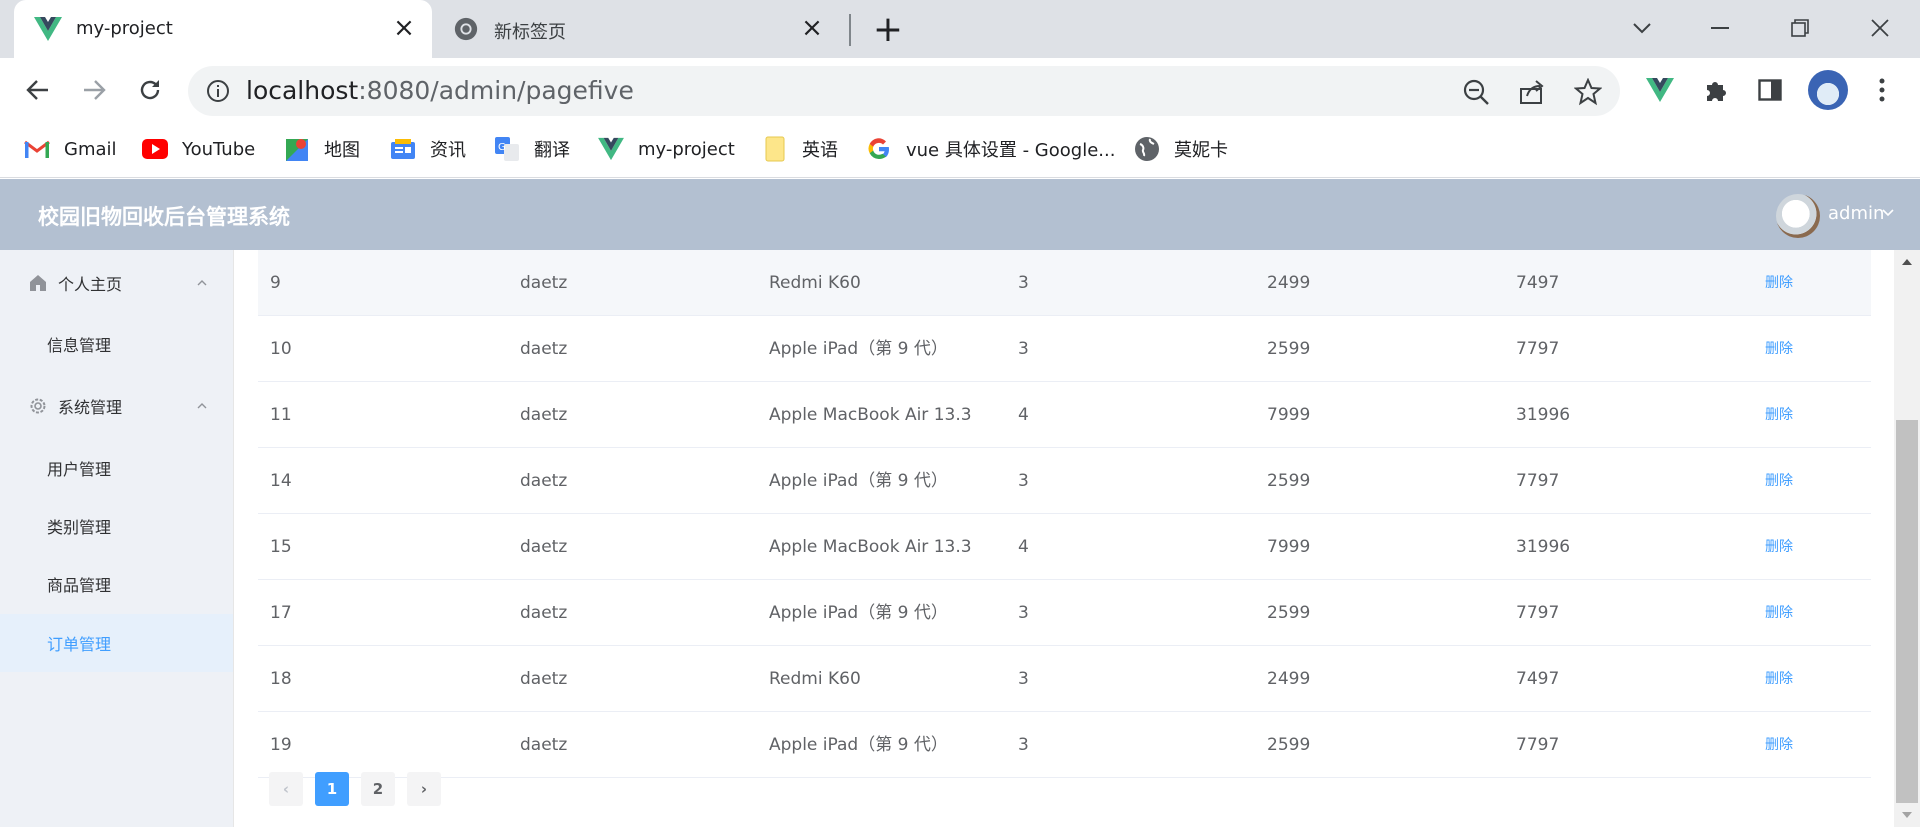 This screenshot has width=1920, height=827. I want to click on vue-devtools-icon, so click(1660, 90).